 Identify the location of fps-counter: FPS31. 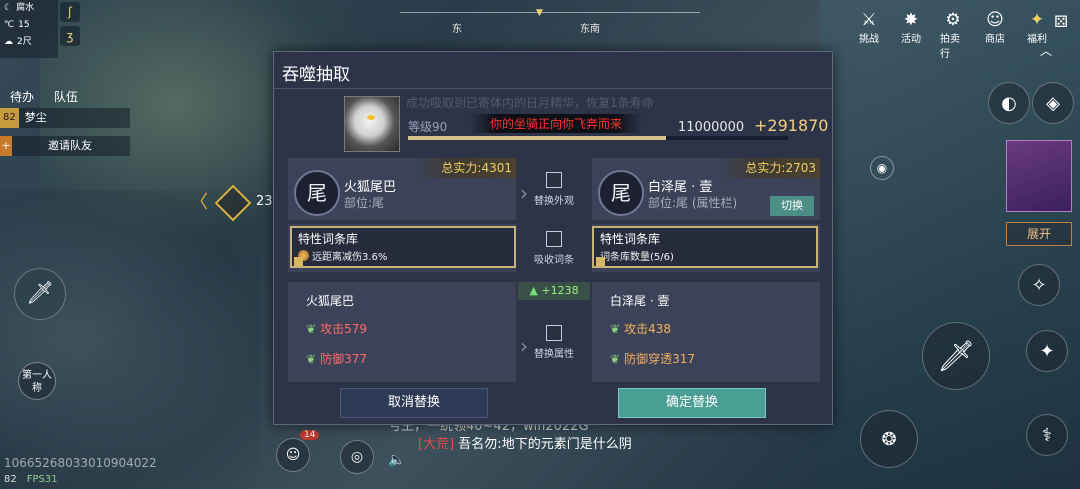
(42, 479).